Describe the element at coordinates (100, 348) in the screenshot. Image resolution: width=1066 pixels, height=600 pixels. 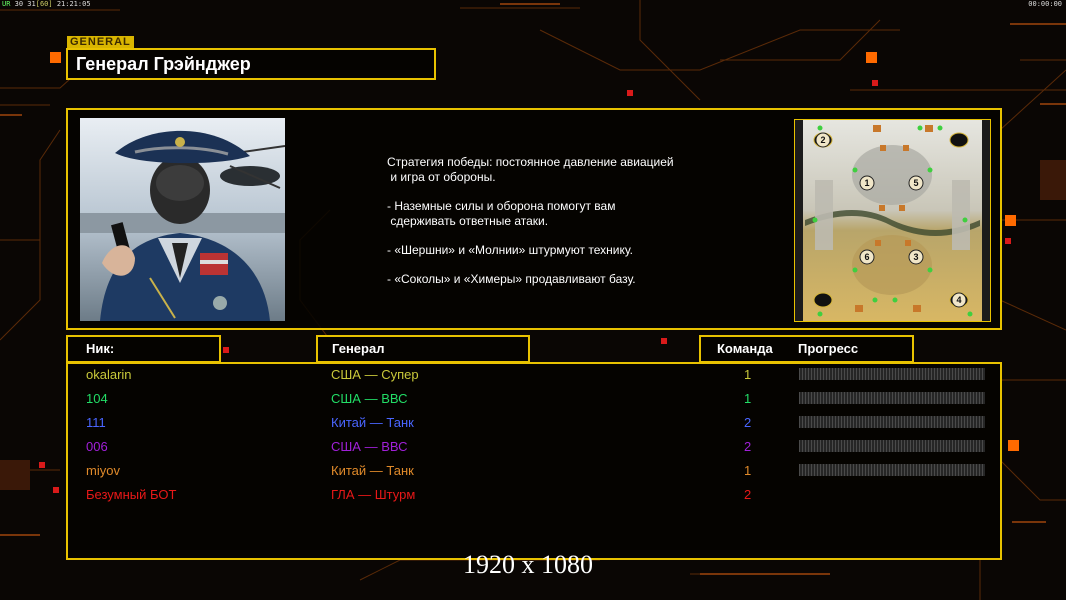
I see `nick-header-label: Ник:` at that location.